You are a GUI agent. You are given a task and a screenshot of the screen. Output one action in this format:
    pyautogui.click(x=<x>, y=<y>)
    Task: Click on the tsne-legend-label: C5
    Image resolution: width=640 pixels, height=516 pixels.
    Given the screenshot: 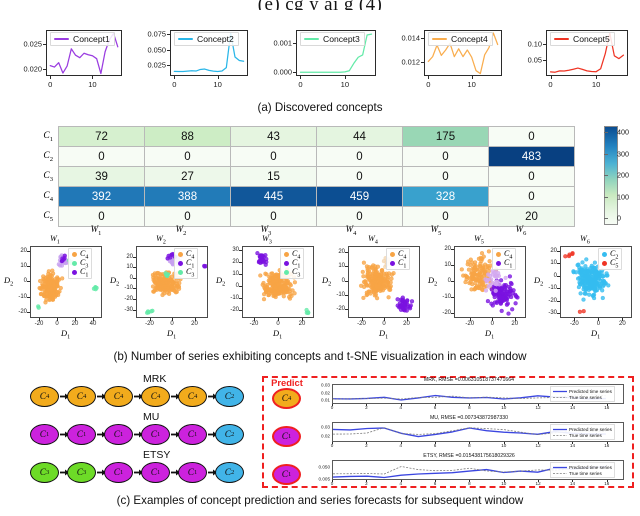 What is the action you would take?
    pyautogui.click(x=614, y=263)
    